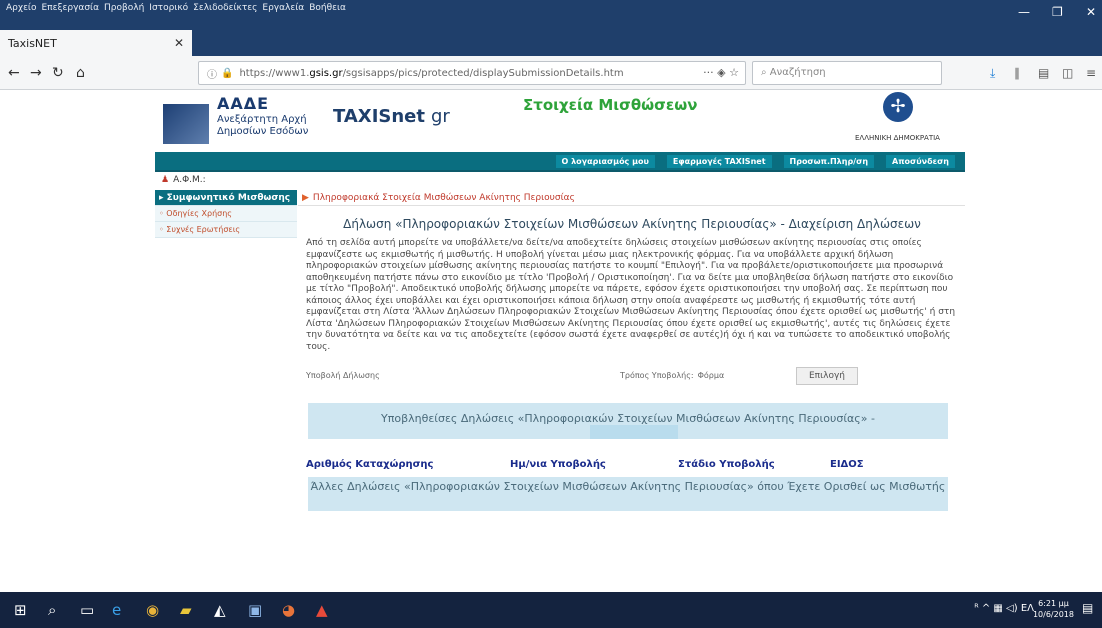 The height and width of the screenshot is (628, 1102). I want to click on nav-personal-info: Προσωπ.Πληρ/ση, so click(825, 161).